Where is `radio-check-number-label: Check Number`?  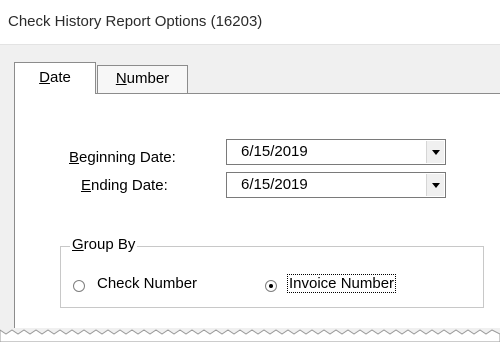
radio-check-number-label: Check Number is located at coordinates (147, 283).